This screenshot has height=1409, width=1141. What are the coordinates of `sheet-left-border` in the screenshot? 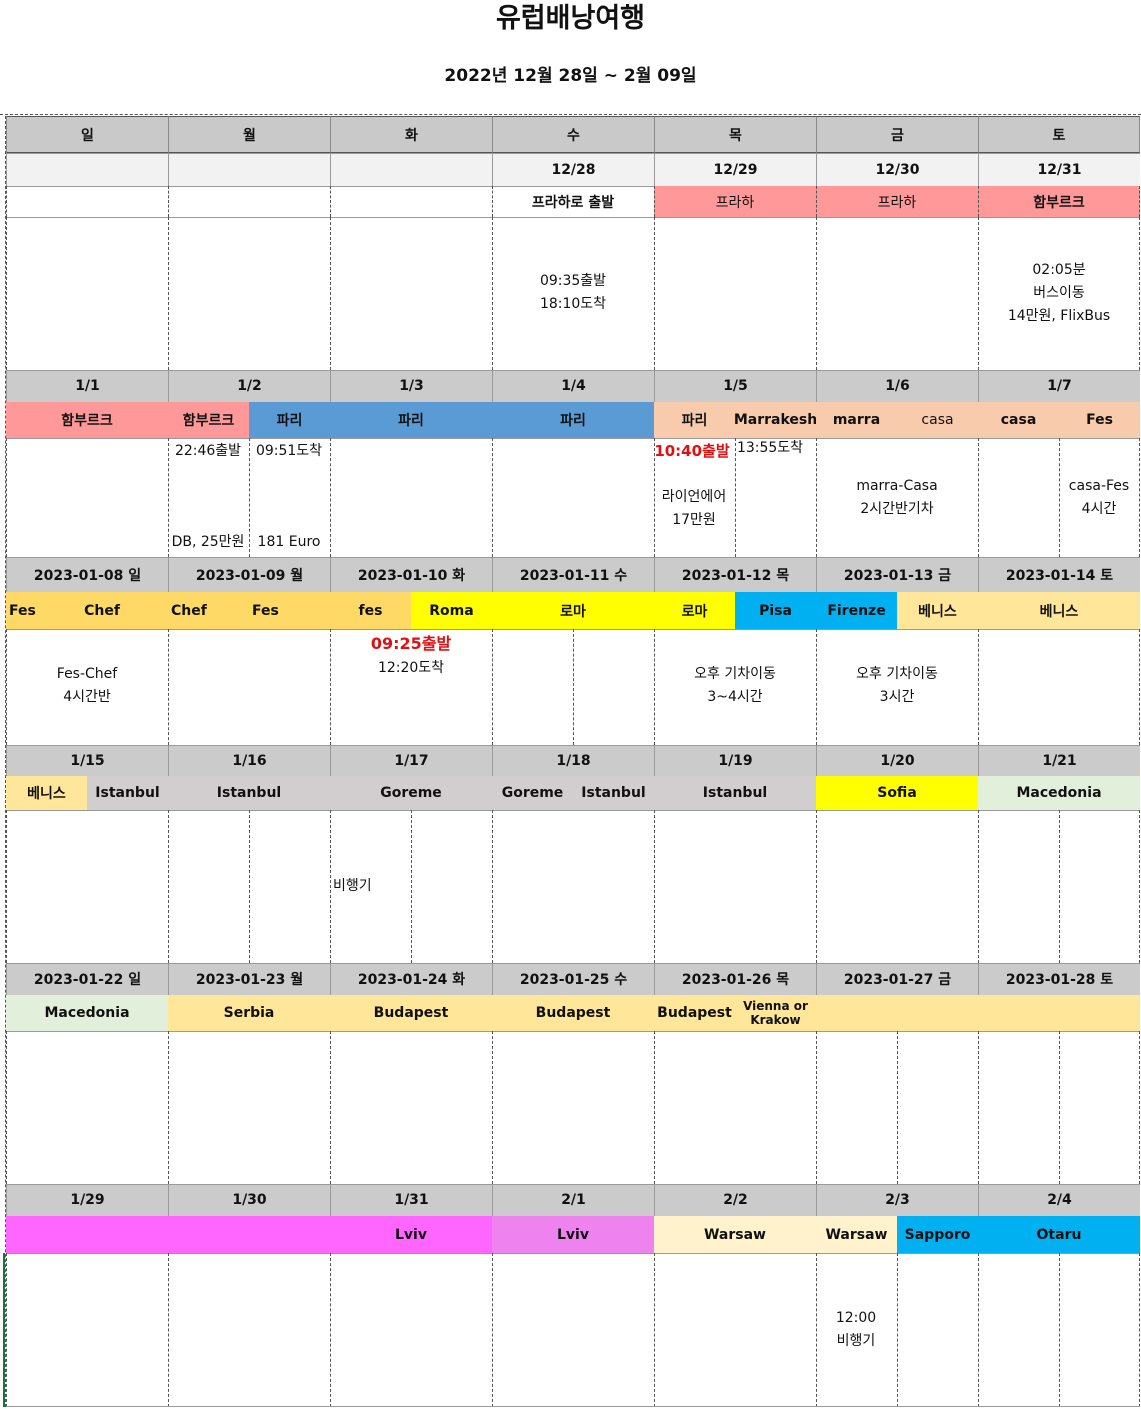 It's located at (5, 761).